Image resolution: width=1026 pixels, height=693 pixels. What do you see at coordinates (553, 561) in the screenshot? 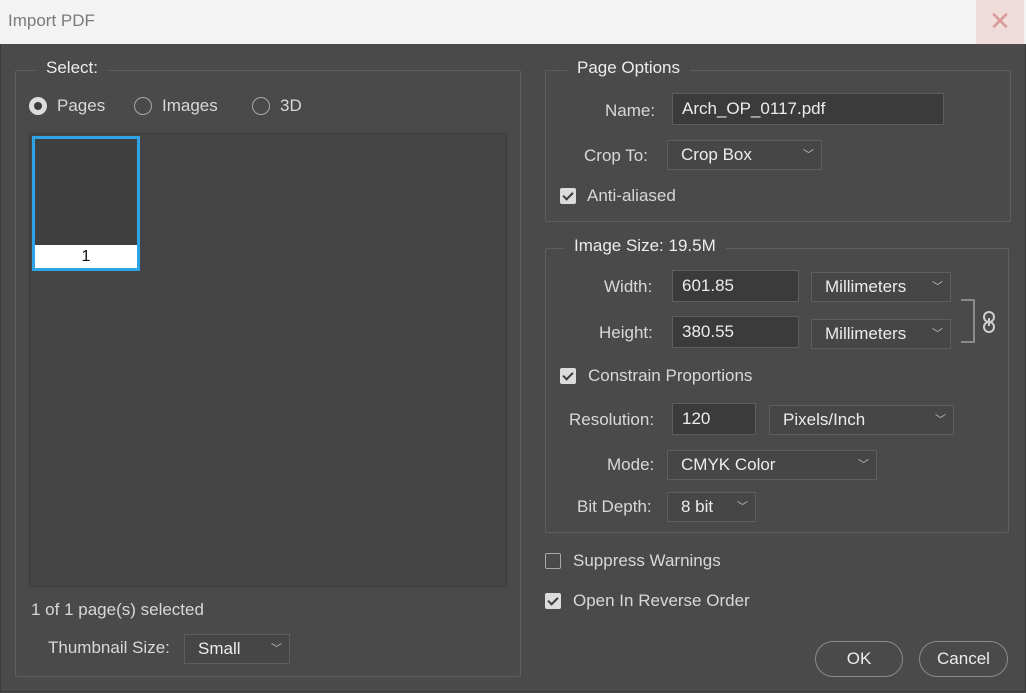
I see `suppress-warnings-check` at bounding box center [553, 561].